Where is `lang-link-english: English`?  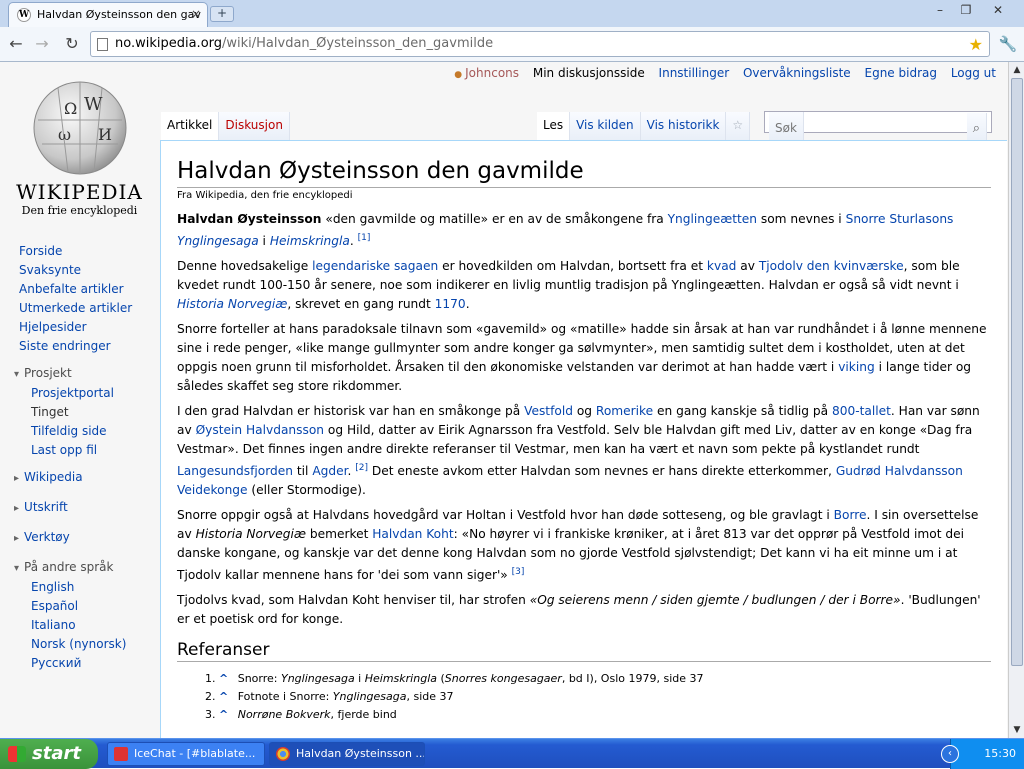 lang-link-english: English is located at coordinates (80, 587).